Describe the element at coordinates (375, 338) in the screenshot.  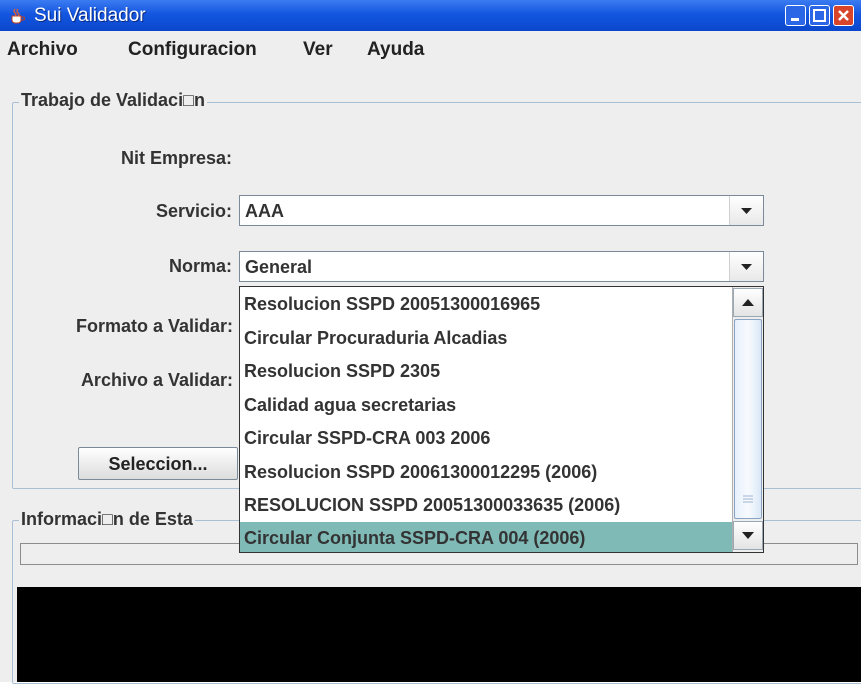
I see `list-item: Circular Procuraduria Alcadias` at that location.